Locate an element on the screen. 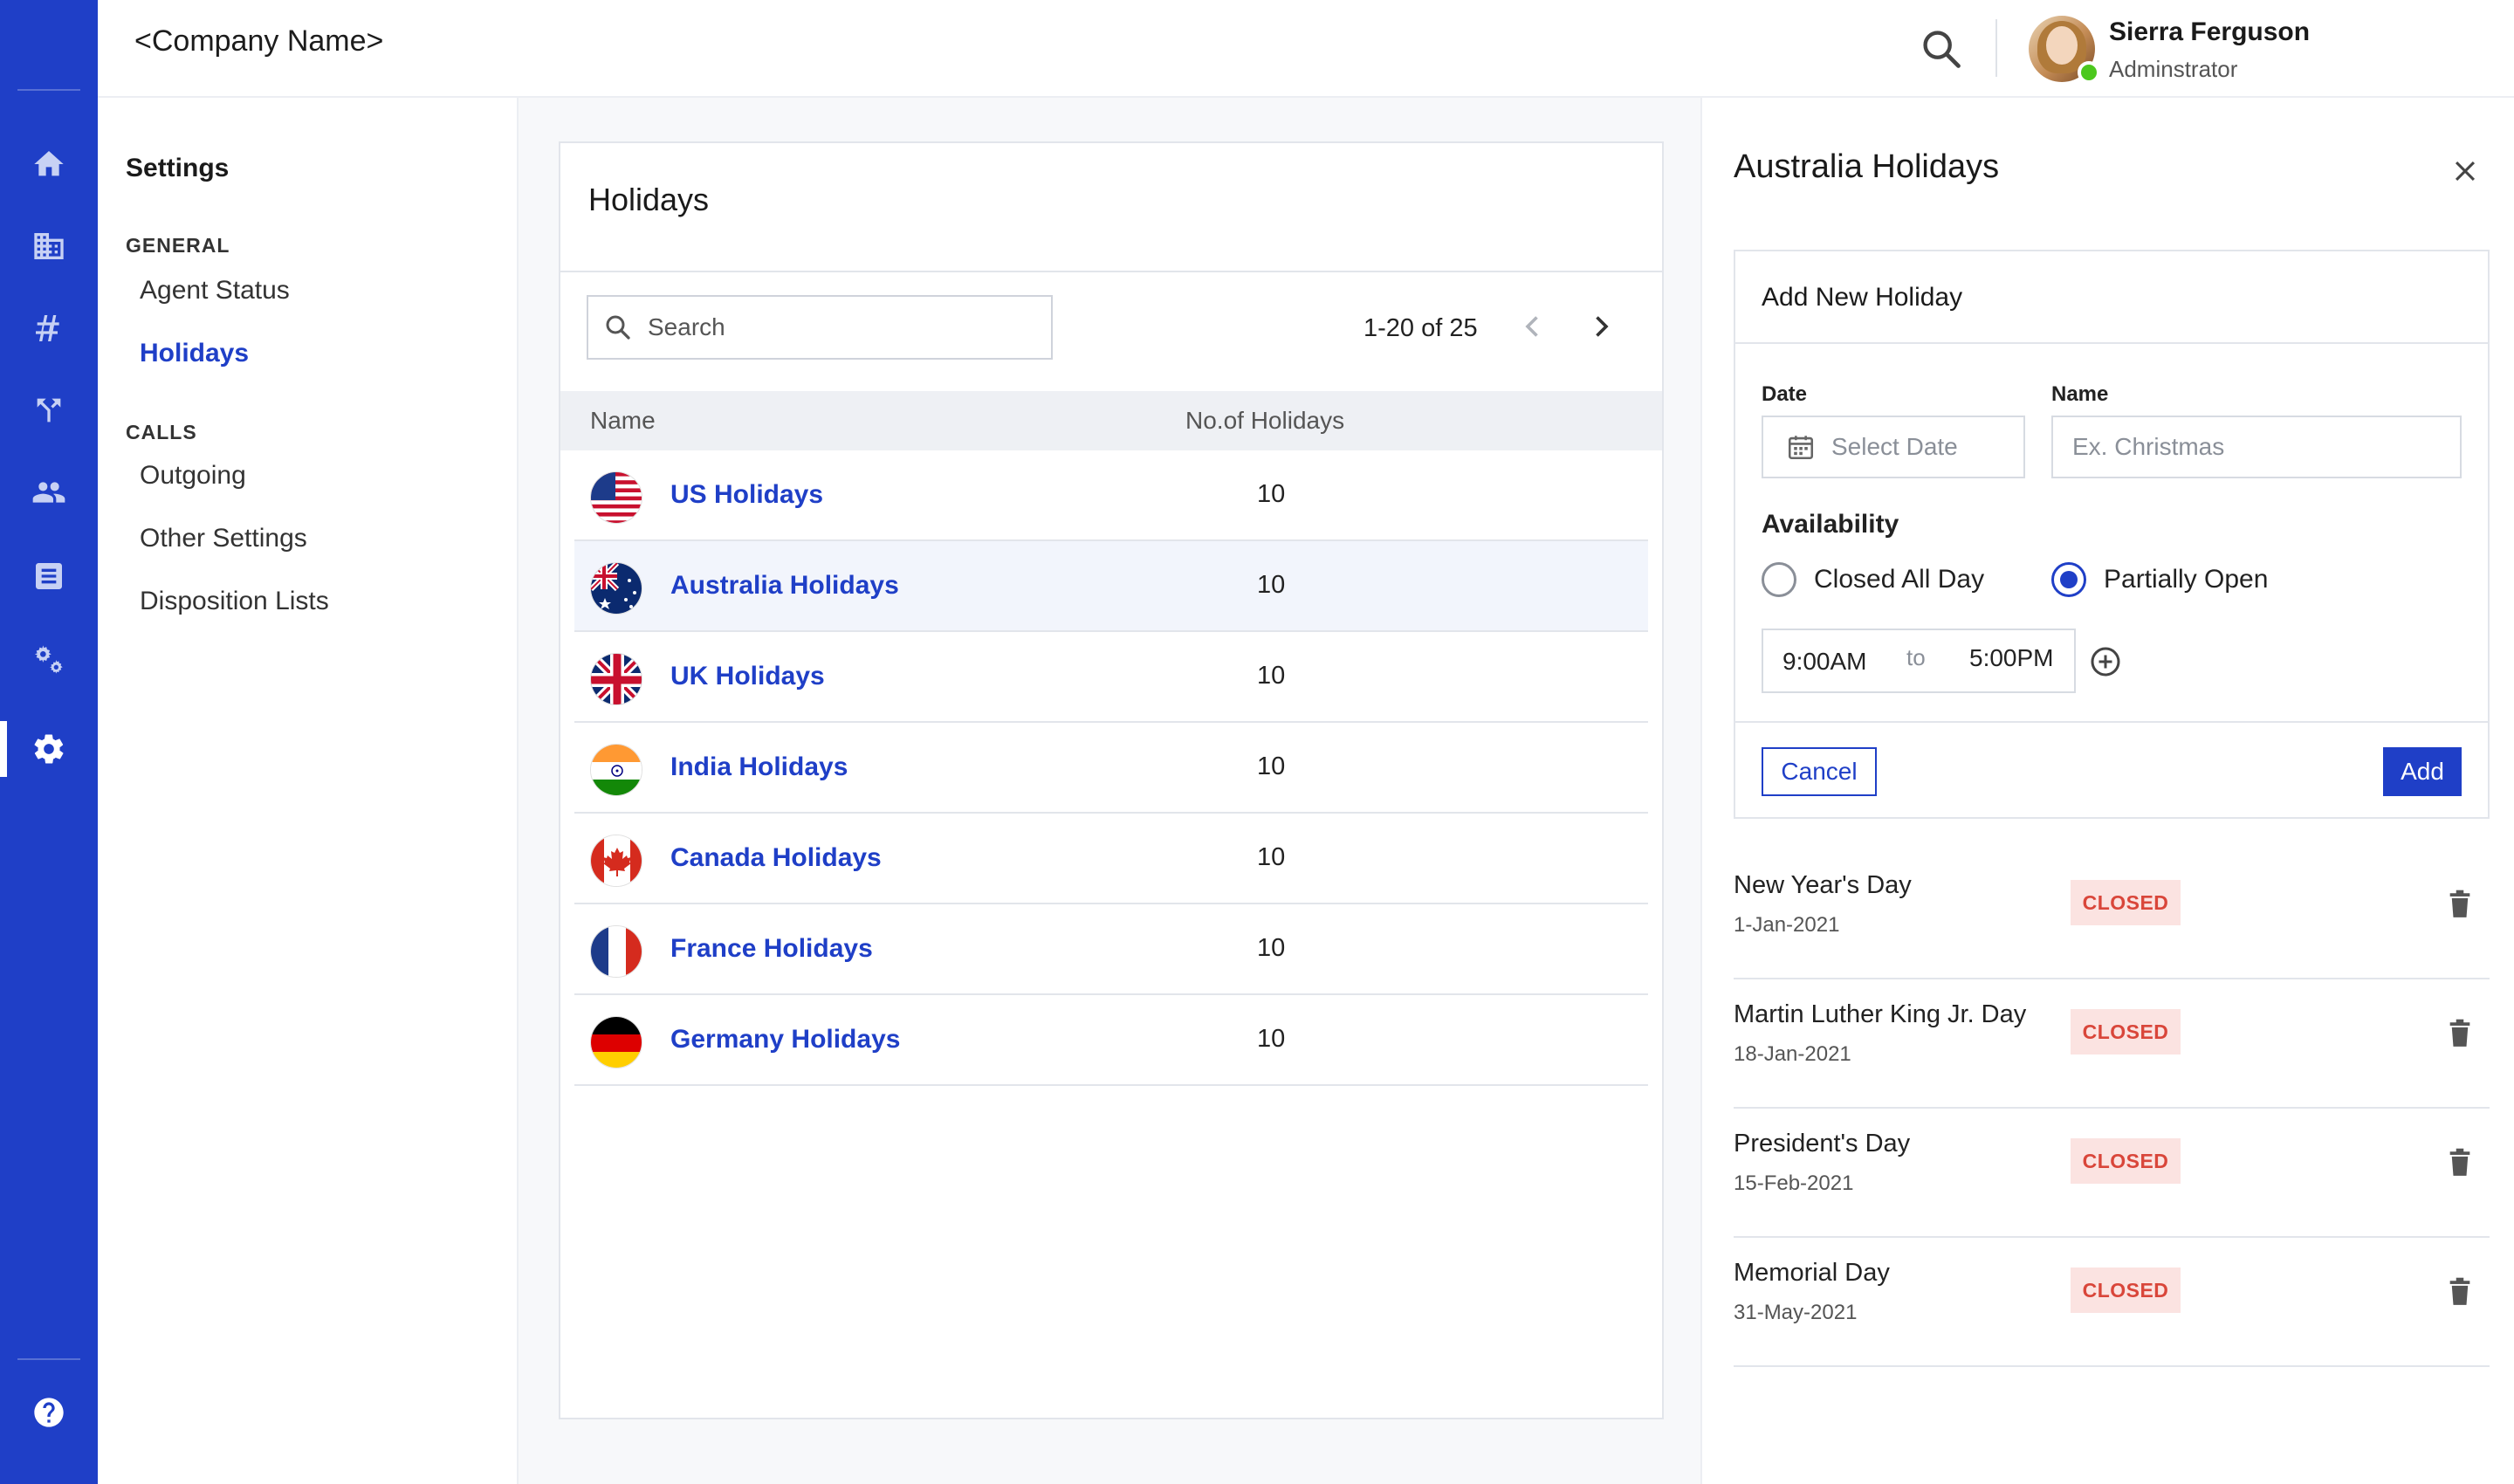 The image size is (2514, 1484). germany-flag-icon is located at coordinates (616, 1042).